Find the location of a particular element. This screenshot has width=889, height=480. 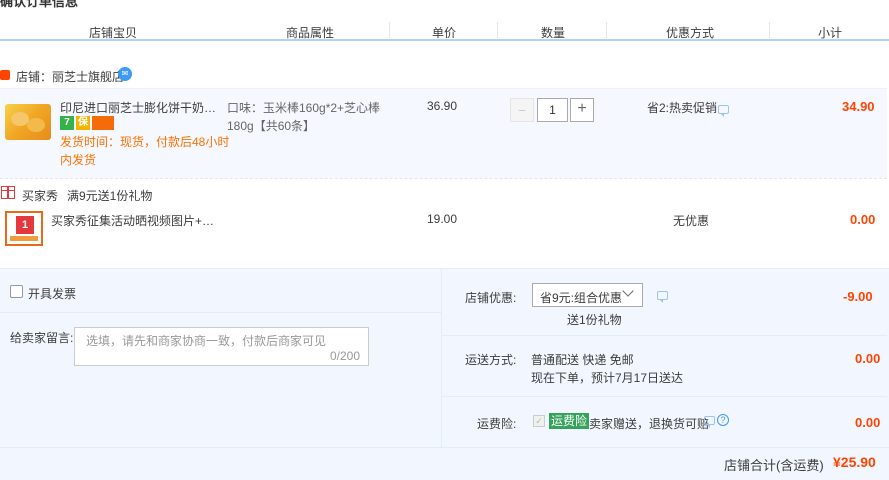

credit-card-icon is located at coordinates (103, 123).